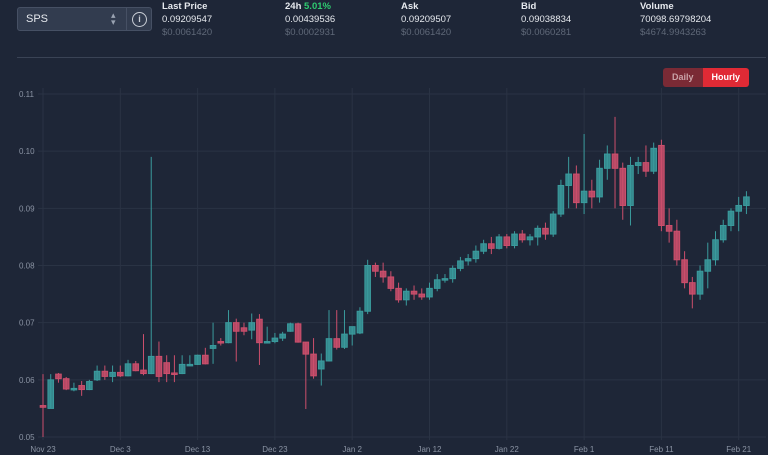 This screenshot has height=455, width=768. Describe the element at coordinates (661, 449) in the screenshot. I see `x-tick-label: Feb 11` at that location.